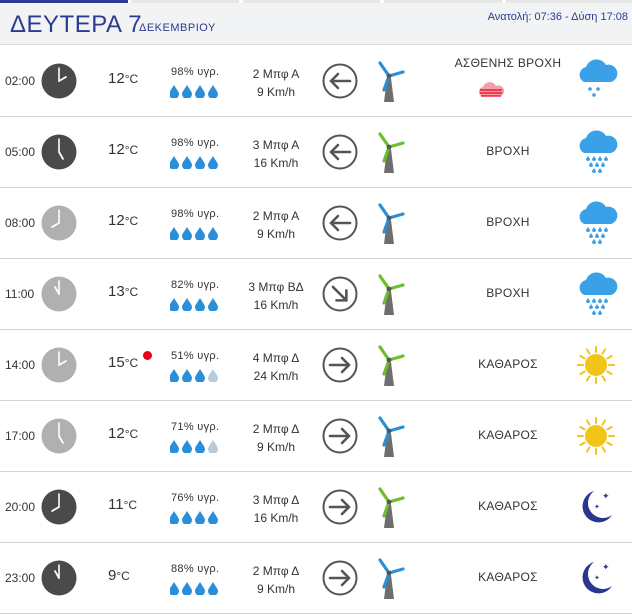 This screenshot has height=615, width=632. Describe the element at coordinates (76, 24) in the screenshot. I see `day-title: ΔΕΥΤΕΡΑ 7` at that location.